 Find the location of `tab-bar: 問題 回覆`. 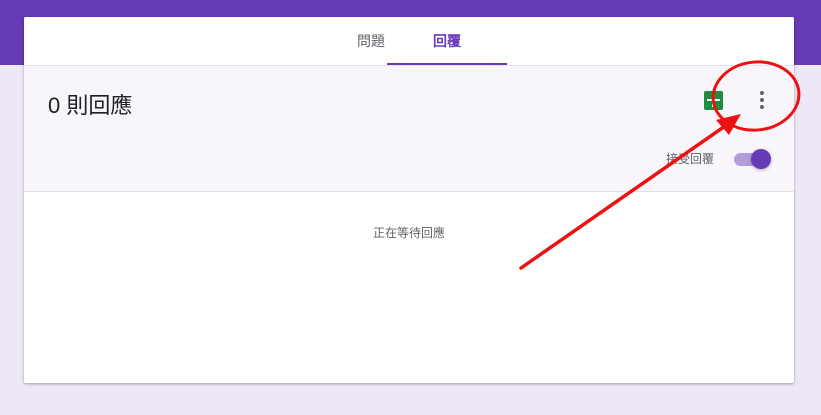

tab-bar: 問題 回覆 is located at coordinates (409, 41).